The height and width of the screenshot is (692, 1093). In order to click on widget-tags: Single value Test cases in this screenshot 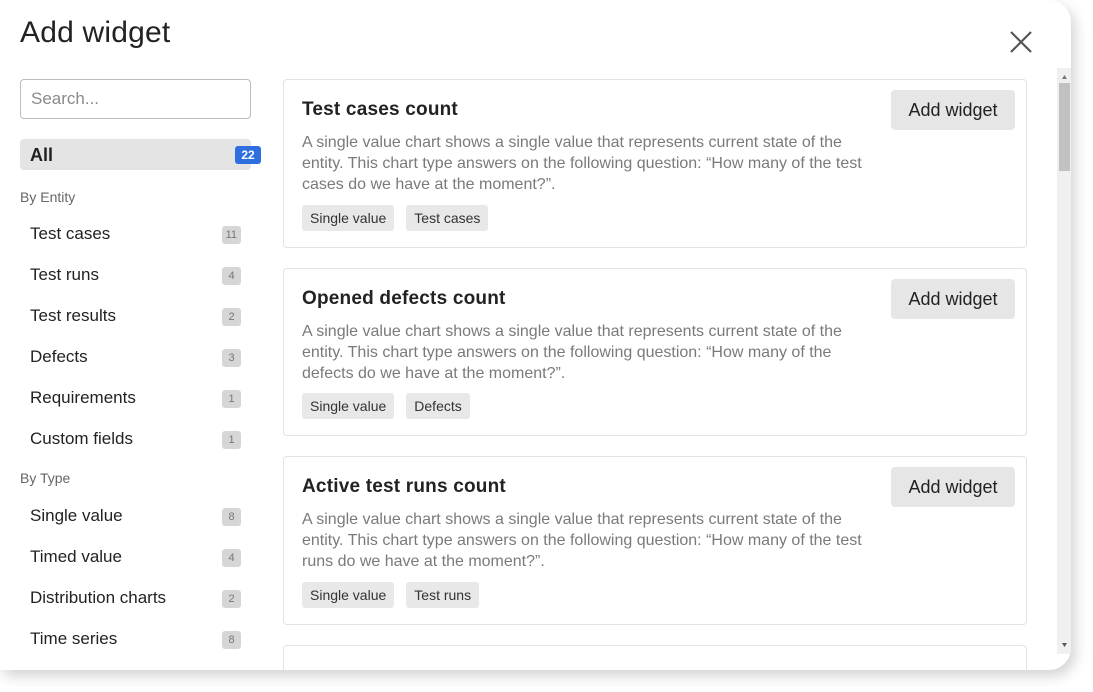, I will do `click(395, 218)`.